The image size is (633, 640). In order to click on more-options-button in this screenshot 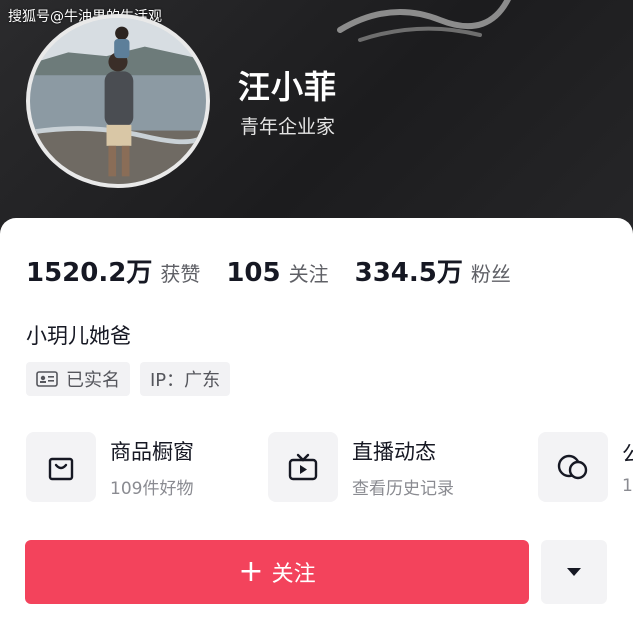, I will do `click(574, 572)`.